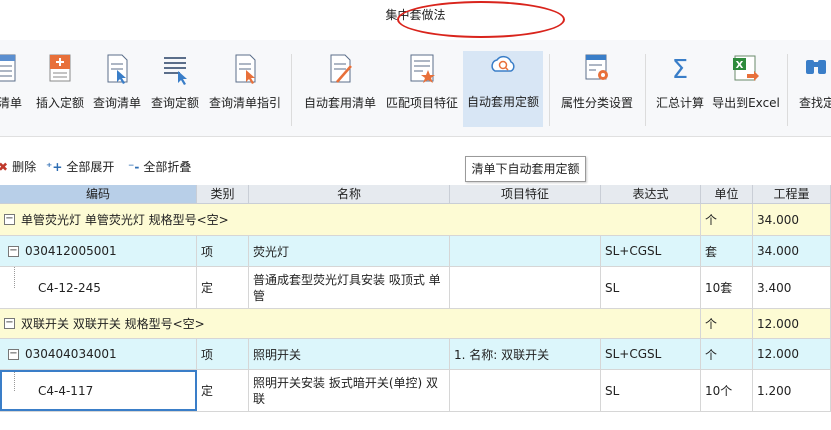 The height and width of the screenshot is (430, 831). What do you see at coordinates (4, 167) in the screenshot?
I see `delete-icon: ✖` at bounding box center [4, 167].